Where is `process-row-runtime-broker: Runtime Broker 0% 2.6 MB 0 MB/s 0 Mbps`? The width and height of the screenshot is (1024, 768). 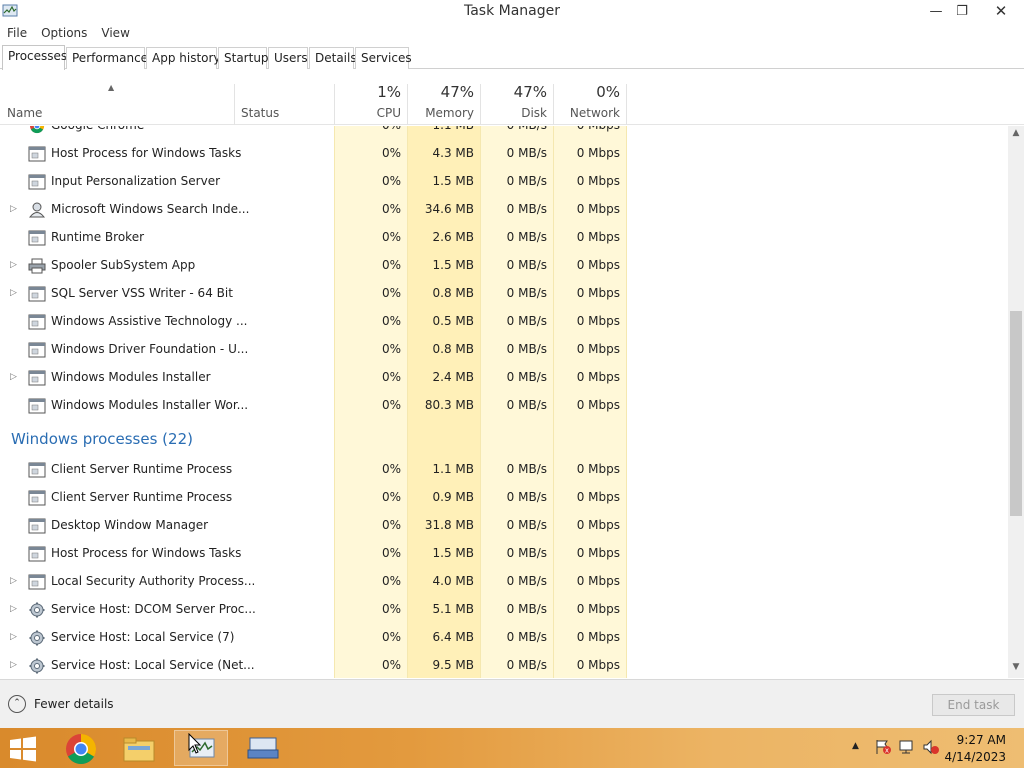 process-row-runtime-broker: Runtime Broker 0% 2.6 MB 0 MB/s 0 Mbps is located at coordinates (505, 238).